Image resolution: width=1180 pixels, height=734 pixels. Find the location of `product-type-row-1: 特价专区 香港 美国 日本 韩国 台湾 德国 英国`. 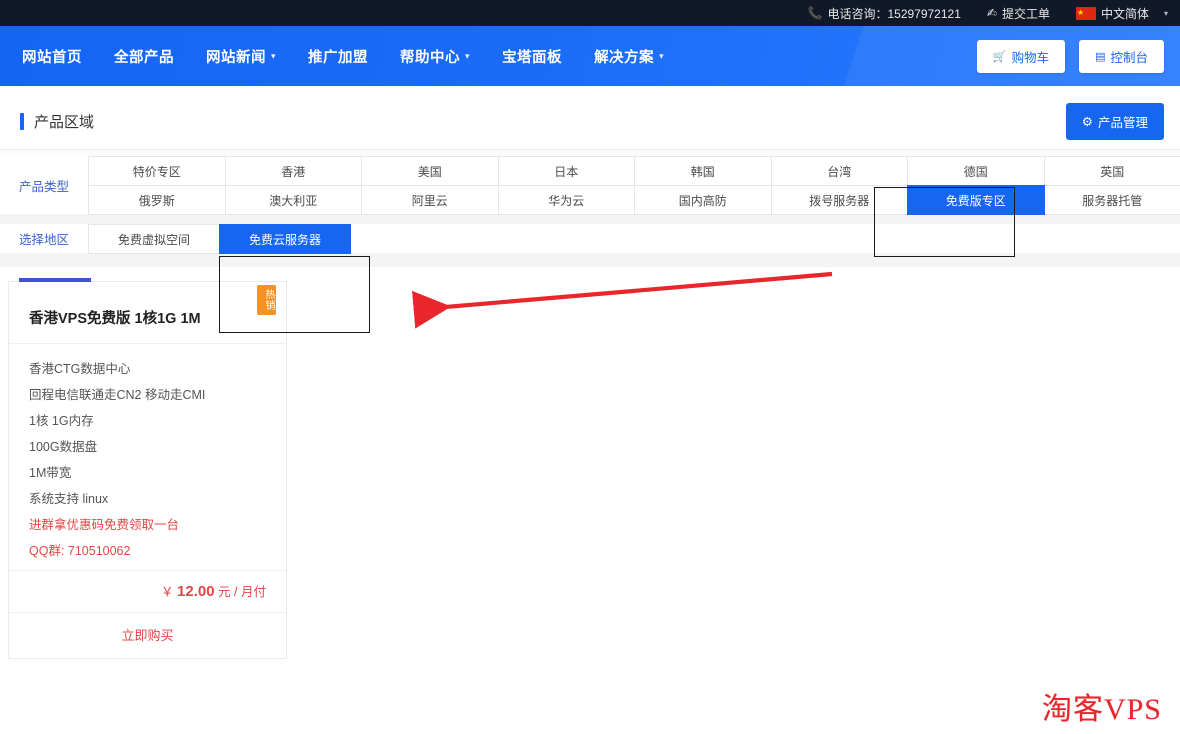

product-type-row-1: 特价专区 香港 美国 日本 韩国 台湾 德国 英国 is located at coordinates (634, 171).